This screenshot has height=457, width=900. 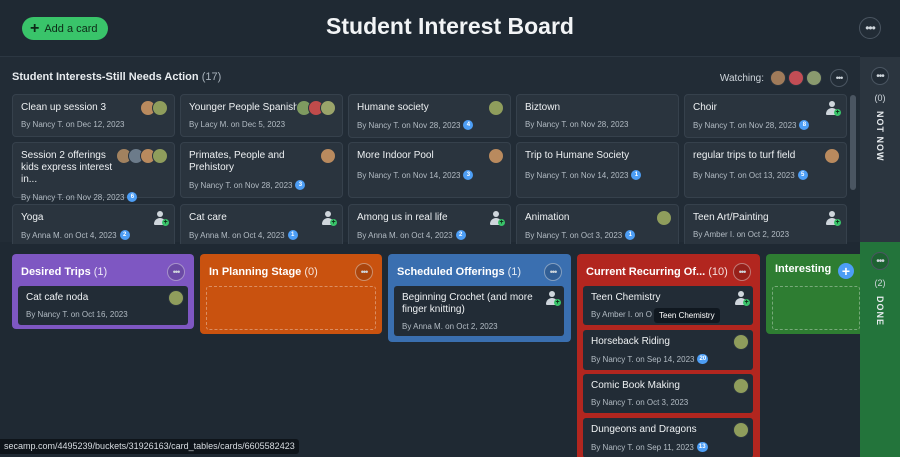 I want to click on top-bar: + Add a card Student Interest Board •••, so click(x=450, y=28).